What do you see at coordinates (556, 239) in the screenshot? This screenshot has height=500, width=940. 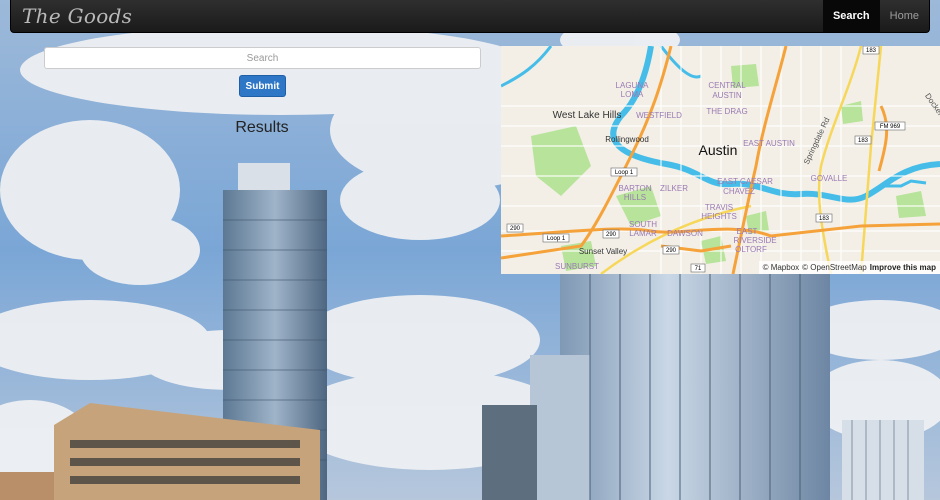 I see `shield-loop1-b: Loop 1` at bounding box center [556, 239].